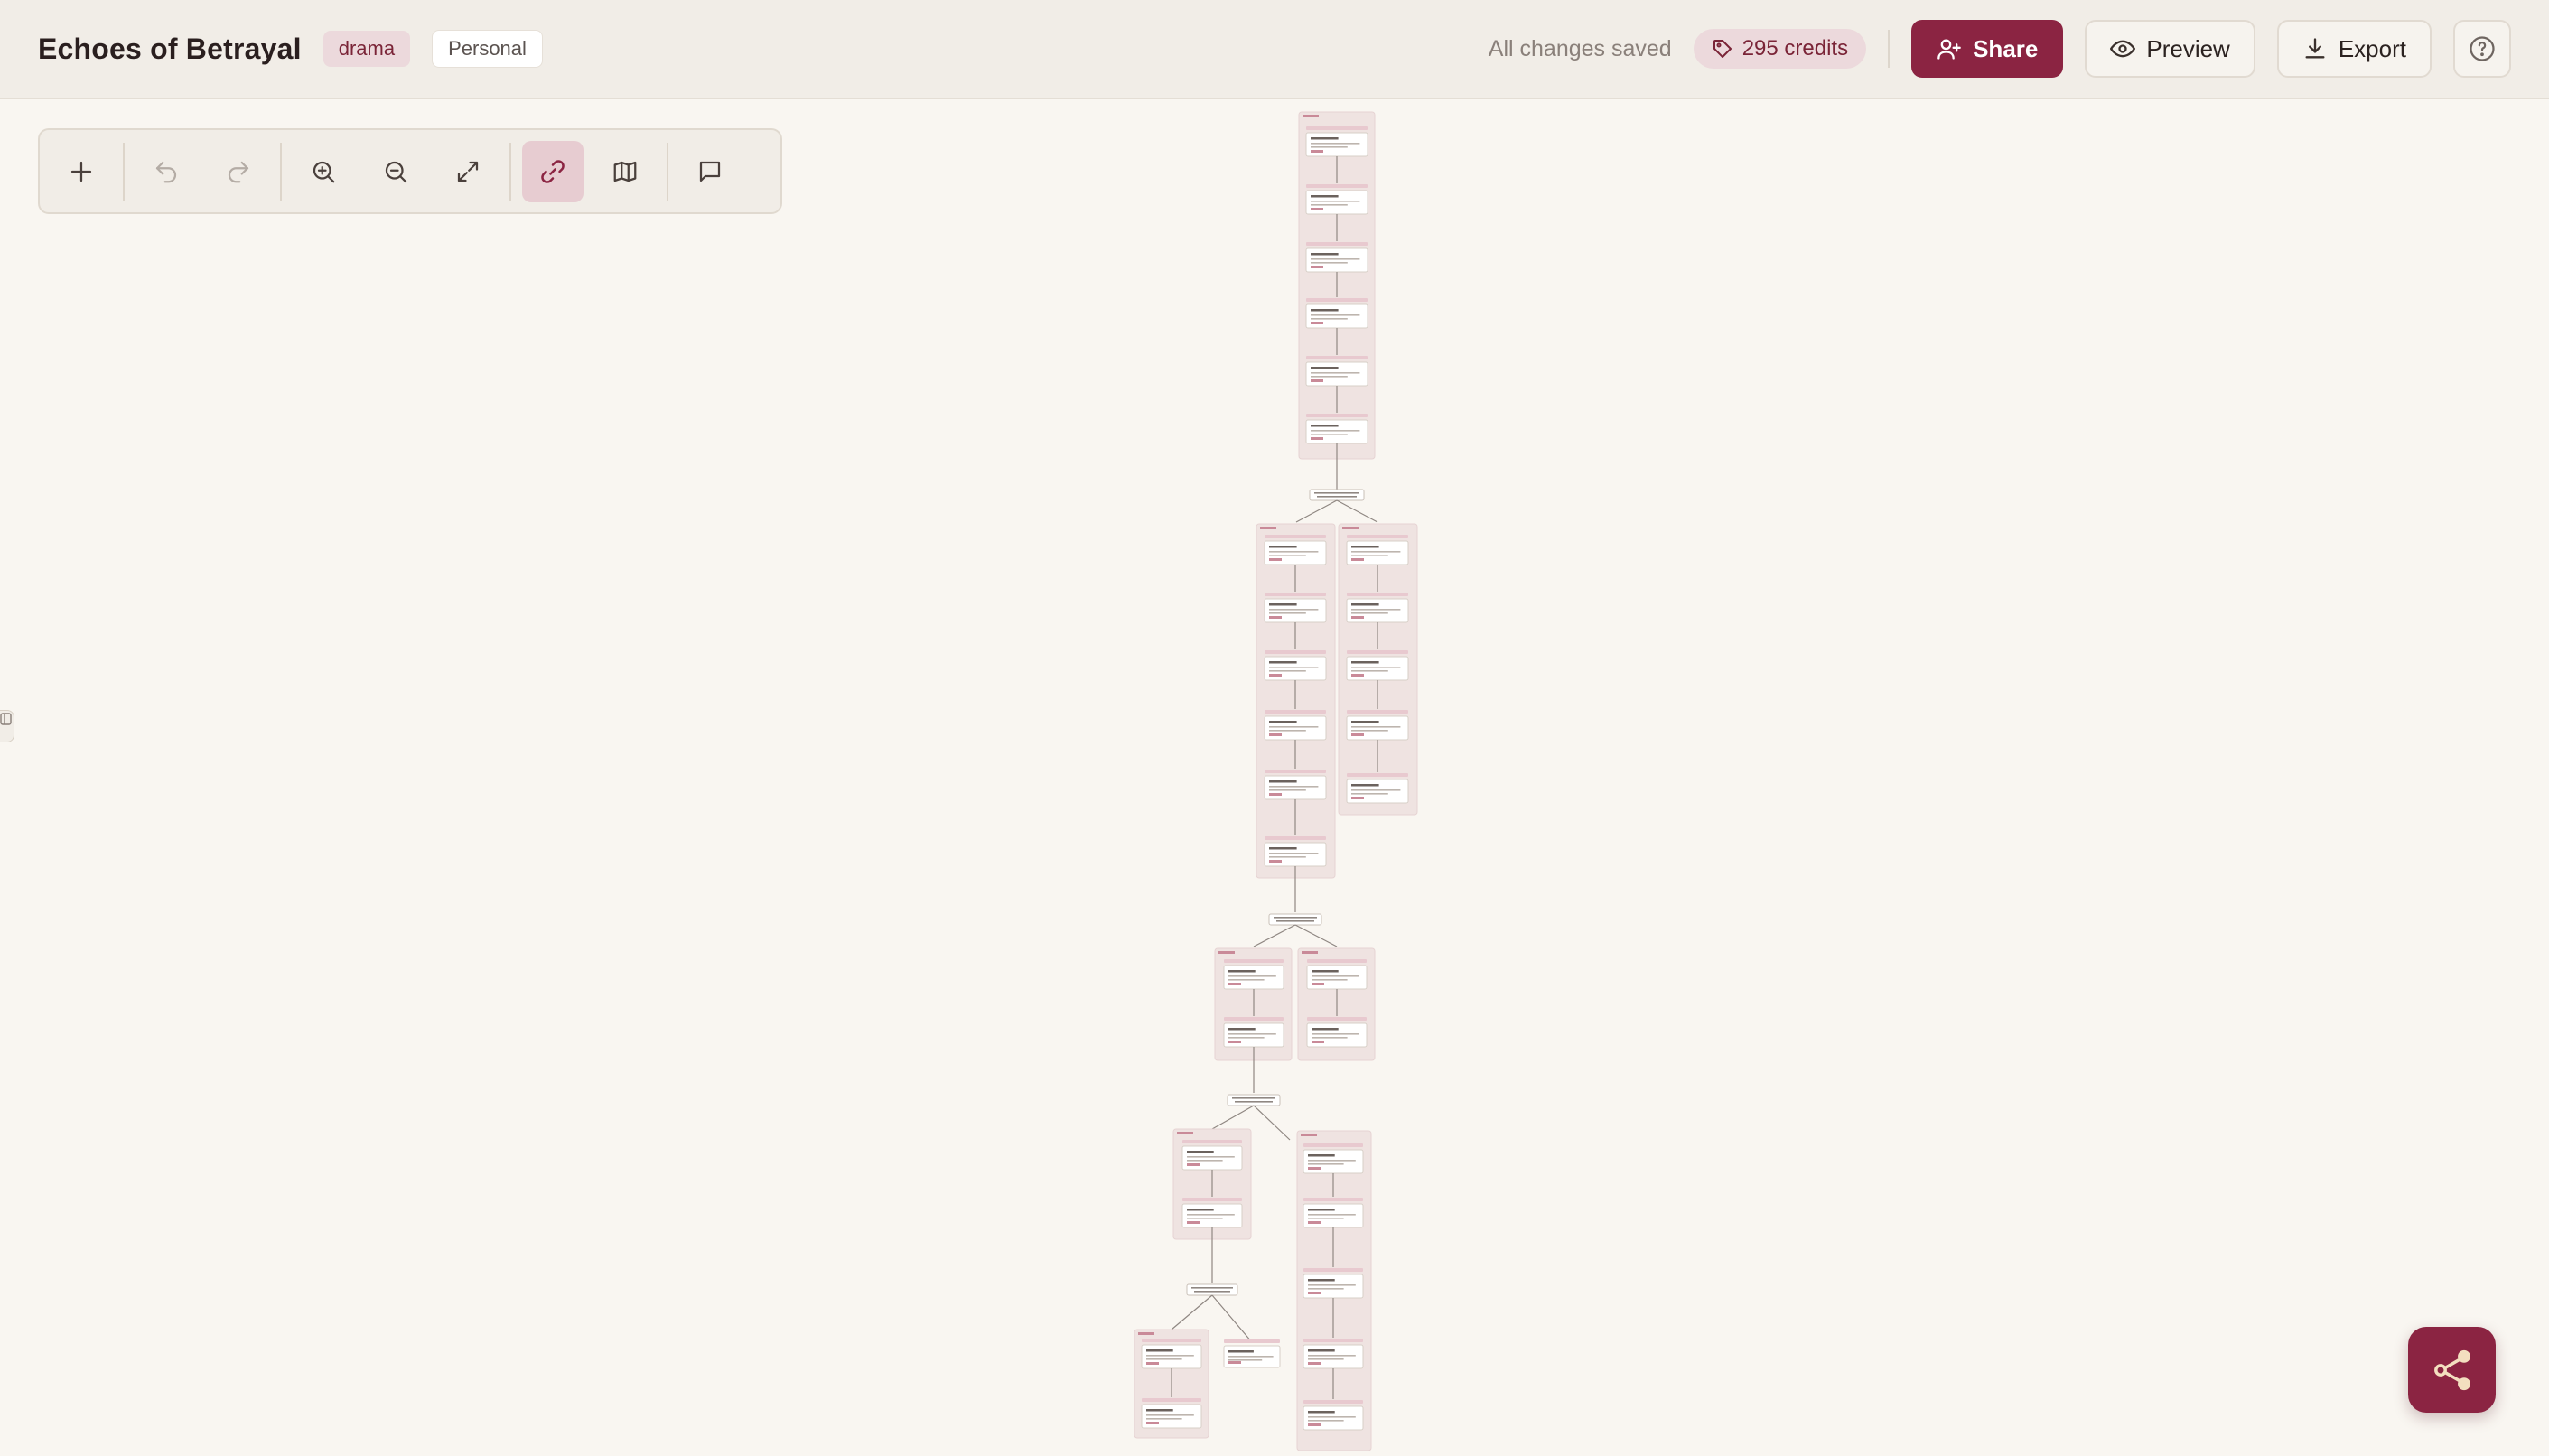 The width and height of the screenshot is (2549, 1456). Describe the element at coordinates (625, 171) in the screenshot. I see `minimap-tool` at that location.